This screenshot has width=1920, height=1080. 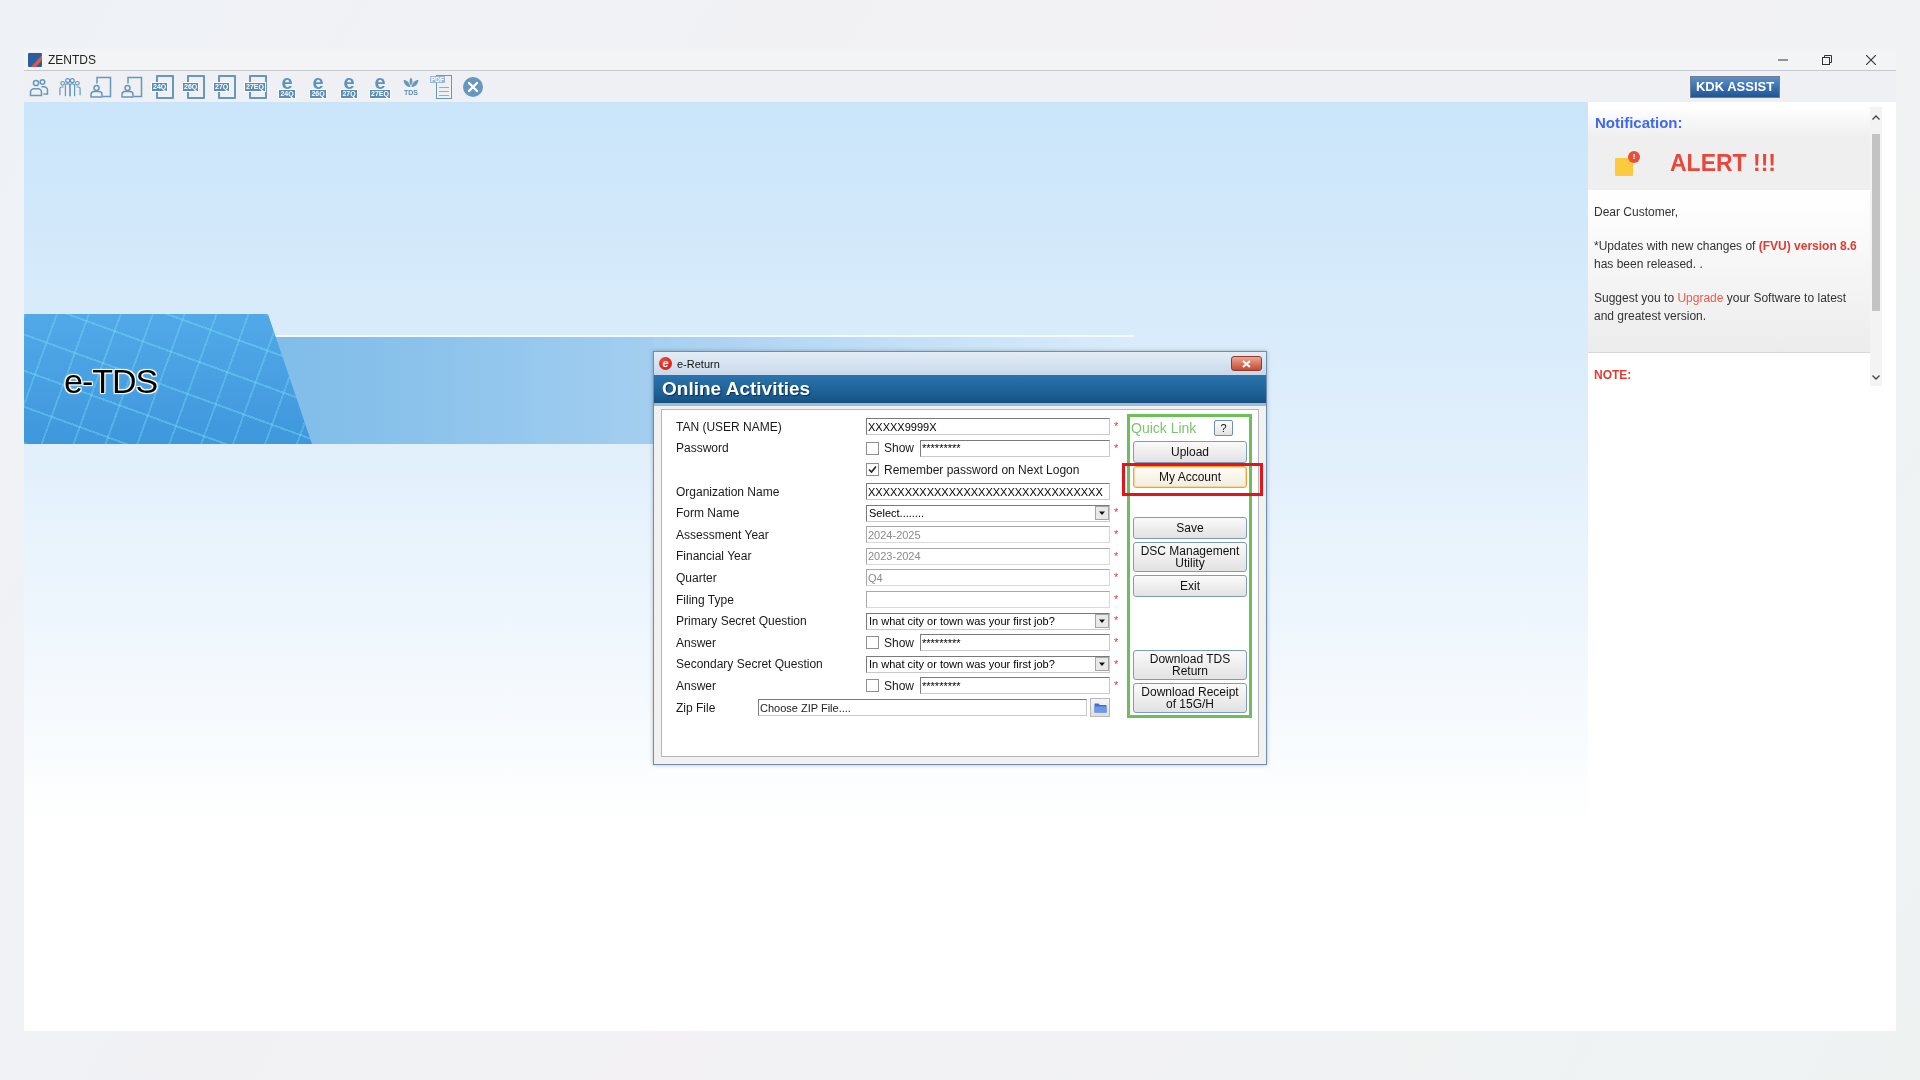 I want to click on chevron-up-icon, so click(x=1876, y=117).